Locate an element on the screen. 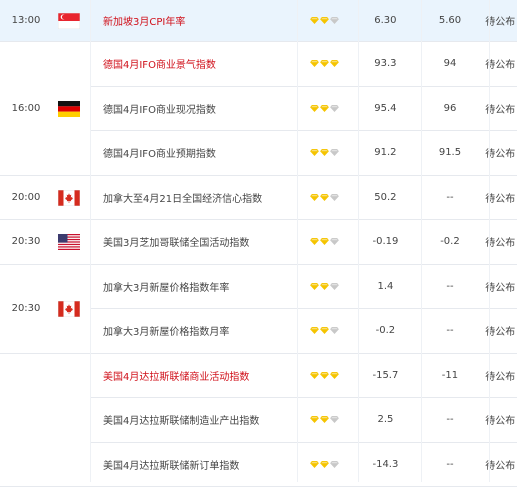 This screenshot has width=517, height=487. time-group-cell is located at coordinates (45, 420).